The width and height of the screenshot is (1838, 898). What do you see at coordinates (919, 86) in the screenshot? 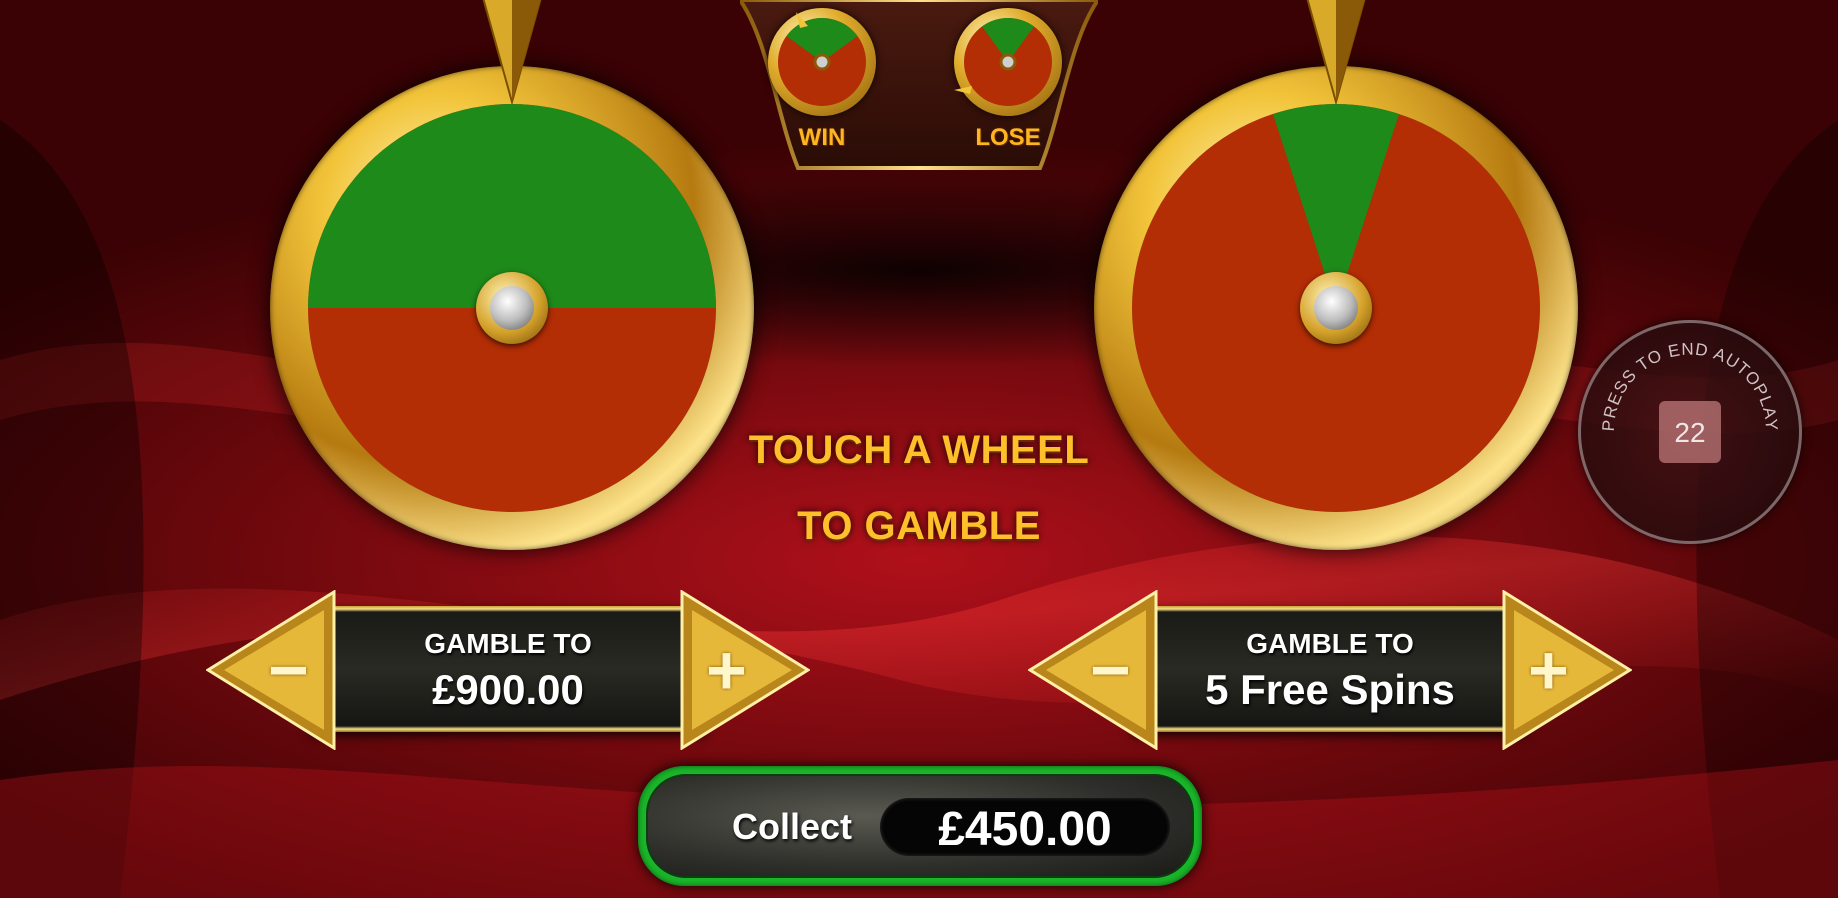
I see `win-lose-legend: WIN LOSE` at bounding box center [919, 86].